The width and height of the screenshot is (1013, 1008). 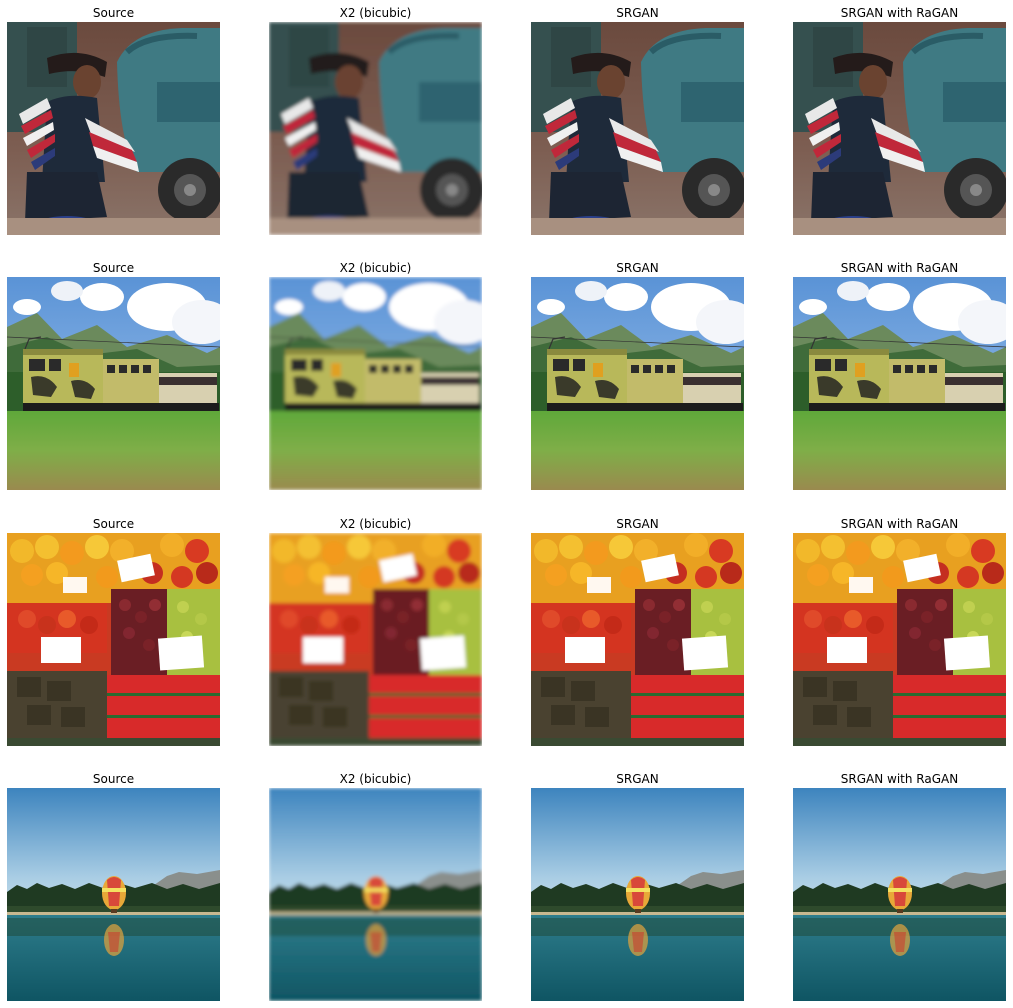 What do you see at coordinates (113, 383) in the screenshot?
I see `image-train-source` at bounding box center [113, 383].